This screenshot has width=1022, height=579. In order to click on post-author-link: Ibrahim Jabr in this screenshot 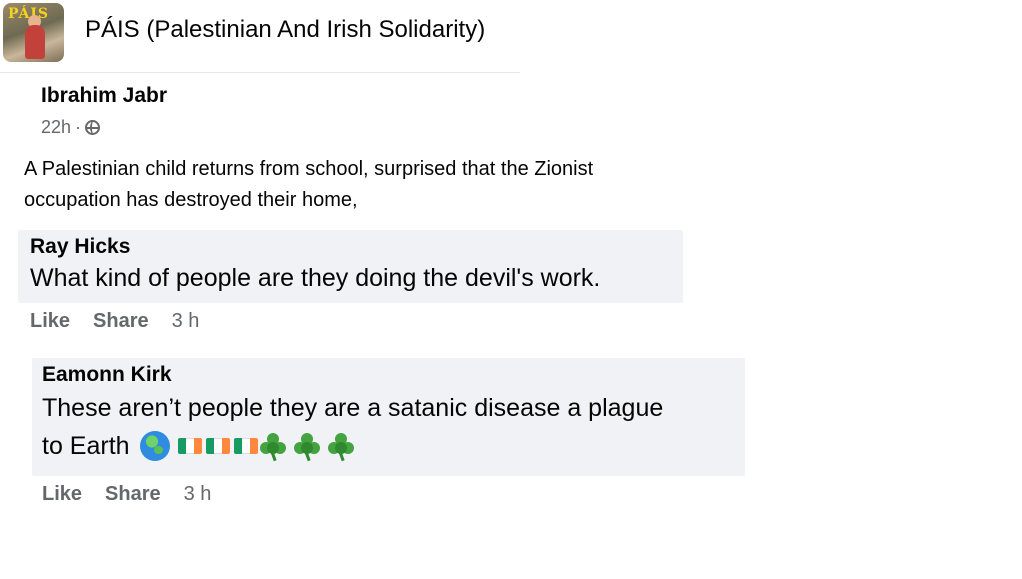, I will do `click(104, 96)`.